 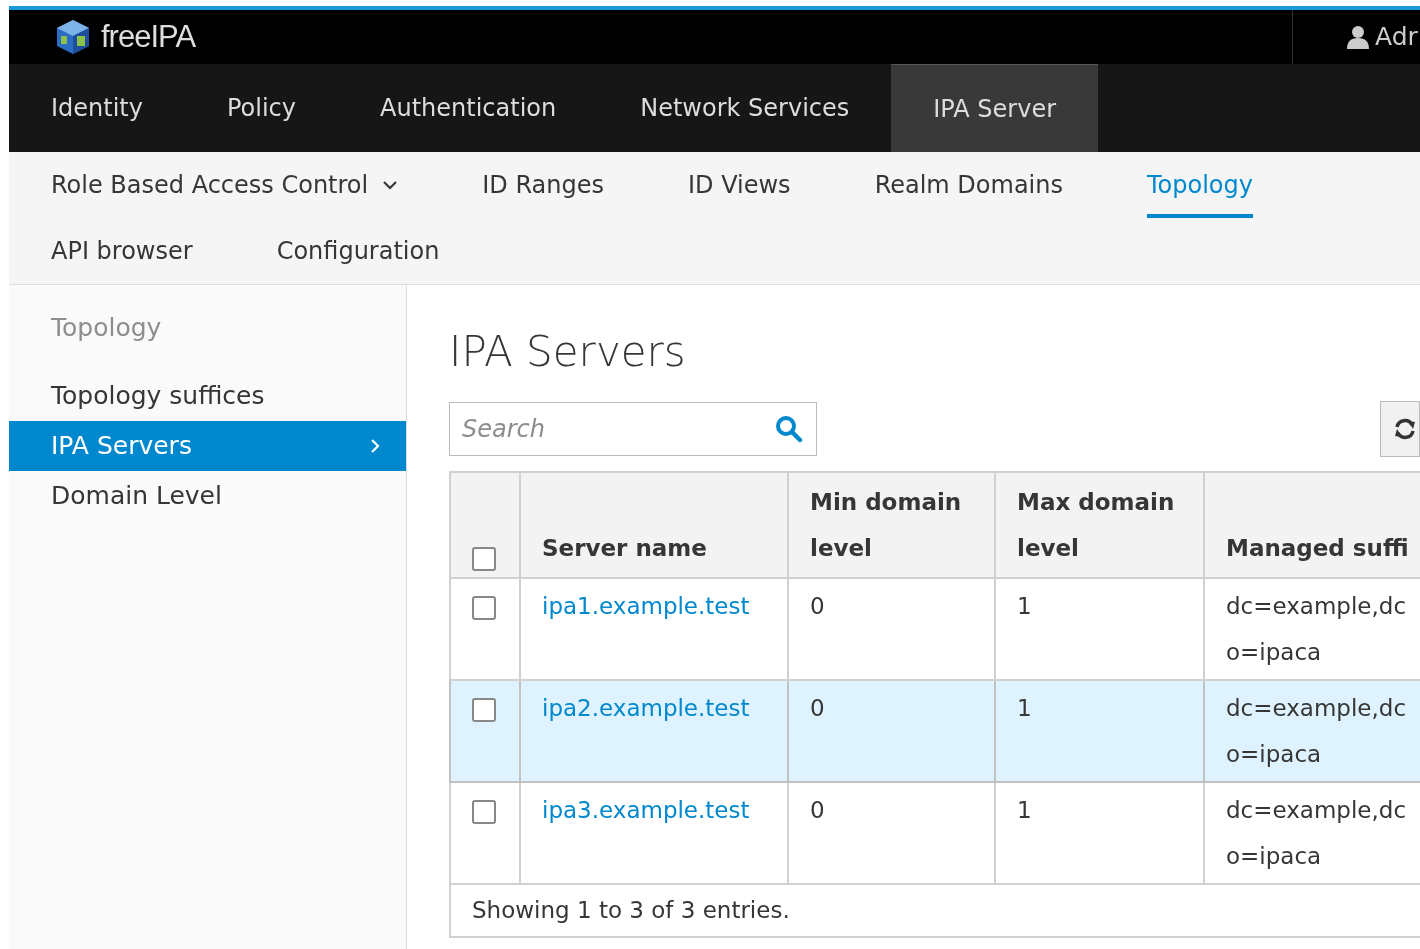 I want to click on nav-tab: Identity, so click(x=97, y=108).